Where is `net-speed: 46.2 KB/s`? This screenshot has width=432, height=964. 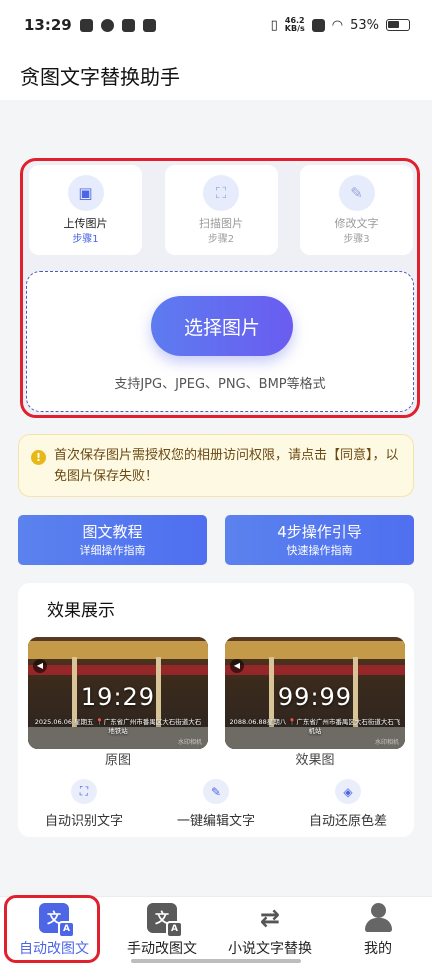
net-speed: 46.2 KB/s is located at coordinates (294, 24).